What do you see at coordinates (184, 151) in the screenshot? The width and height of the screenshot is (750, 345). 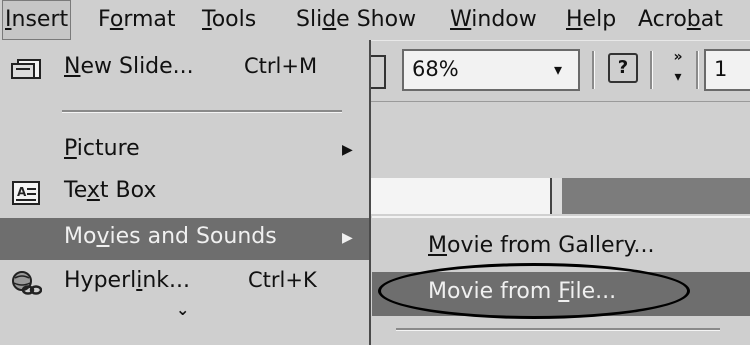 I see `menu-item-picture: Picture ▶` at bounding box center [184, 151].